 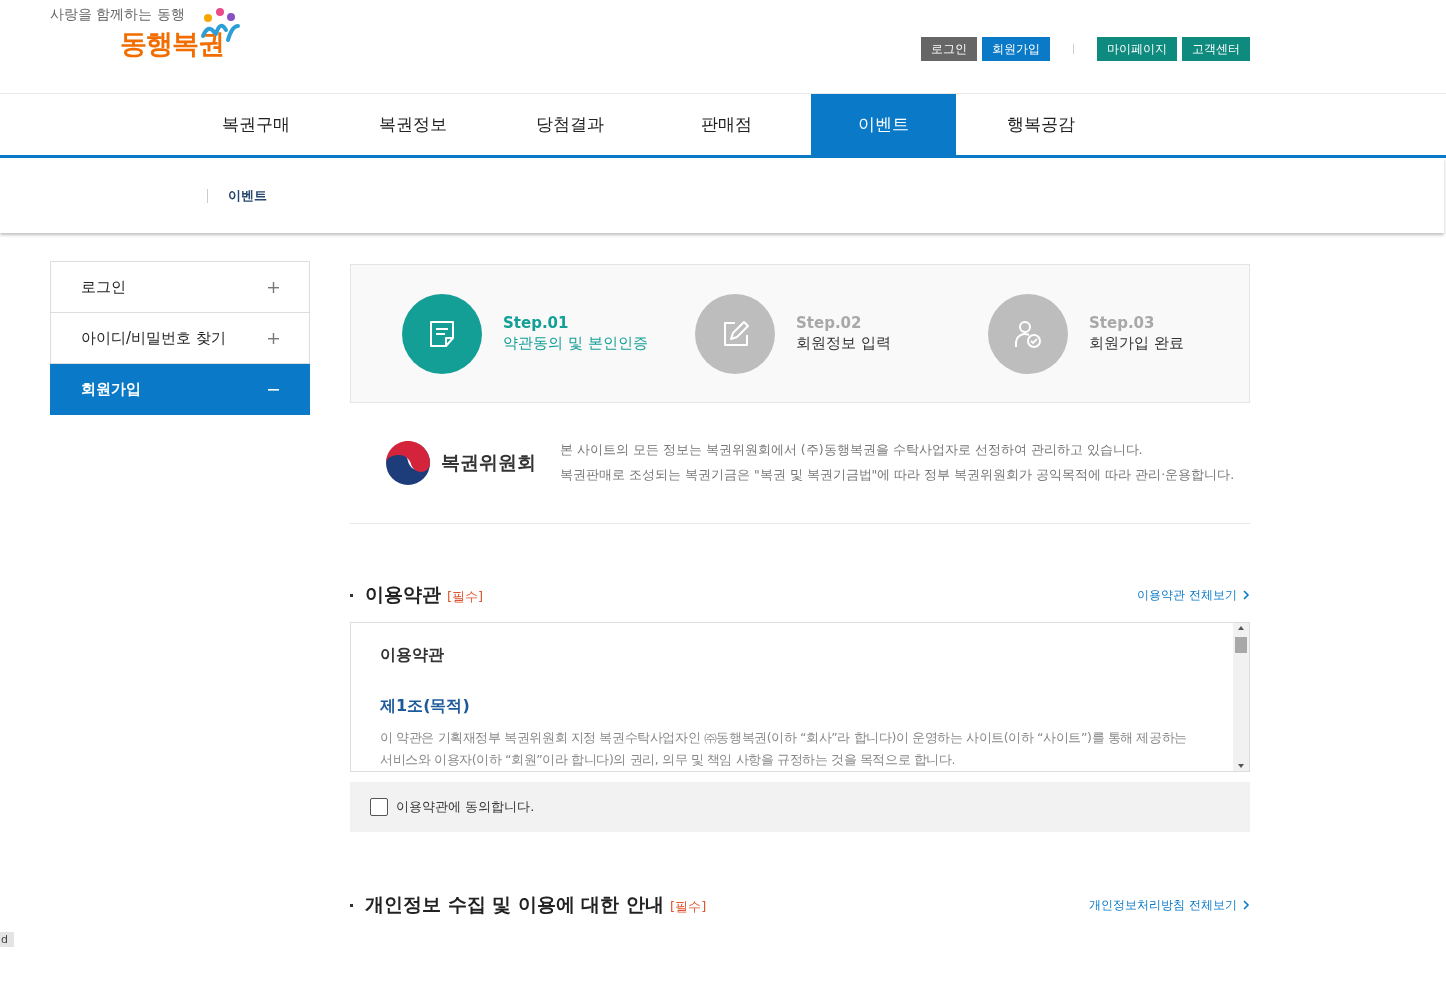 I want to click on article-title: 제1조(목적), so click(x=425, y=706).